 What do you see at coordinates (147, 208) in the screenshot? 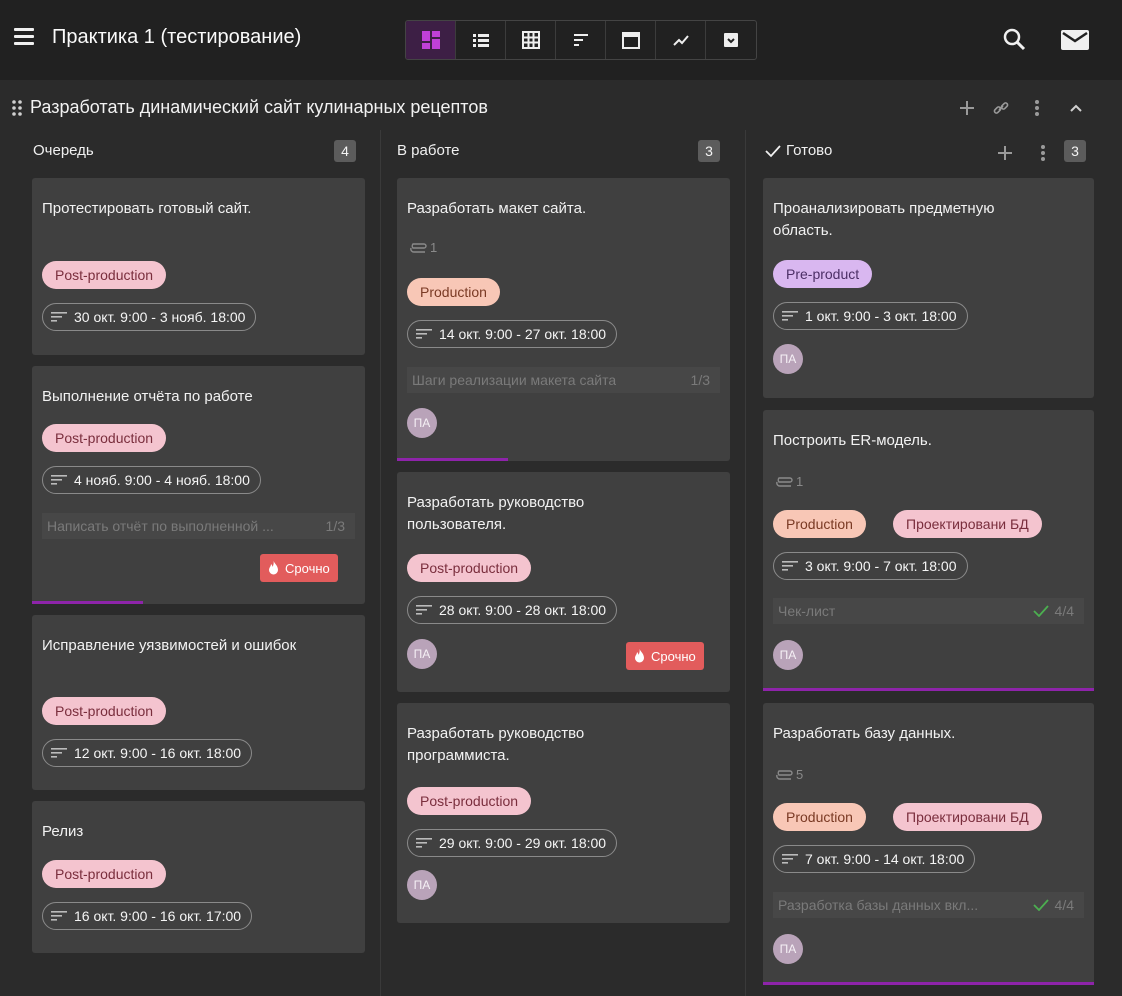
I see `card-title: Протестировать готовый сайт.` at bounding box center [147, 208].